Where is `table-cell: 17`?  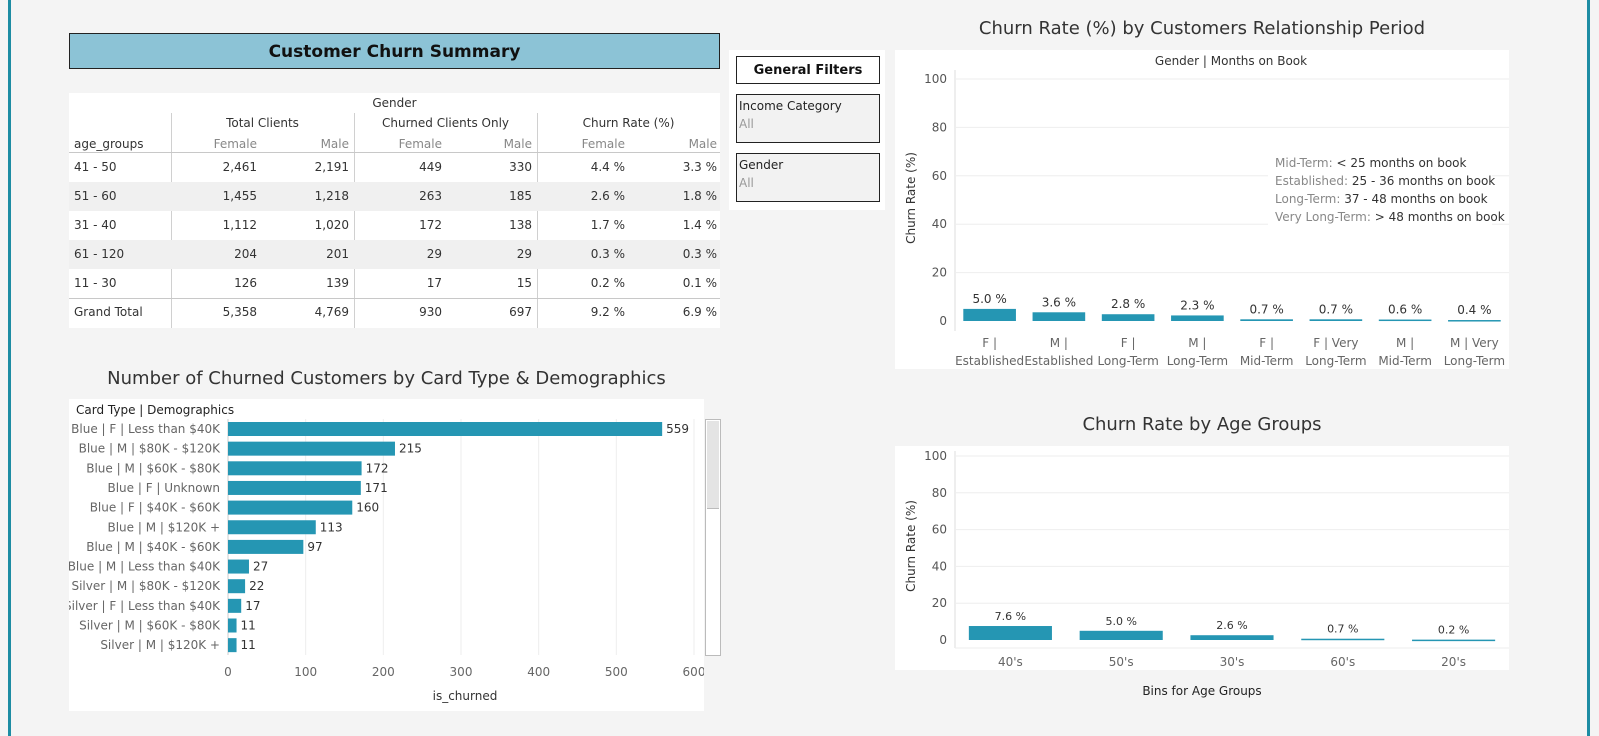 table-cell: 17 is located at coordinates (434, 283).